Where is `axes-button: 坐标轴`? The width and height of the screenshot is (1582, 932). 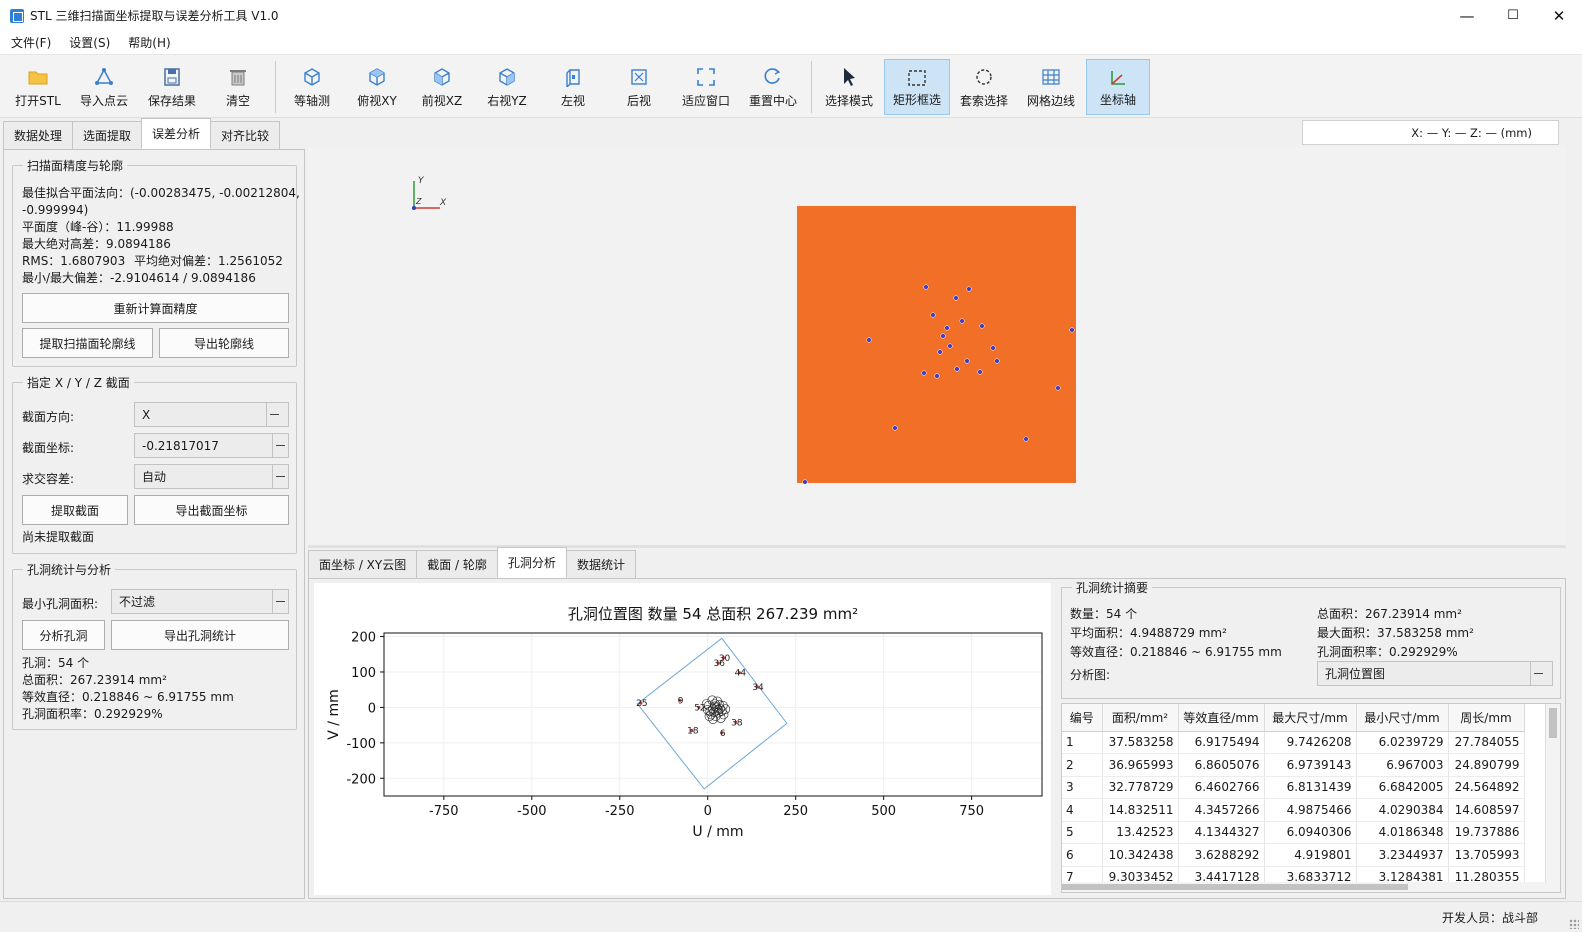
axes-button: 坐标轴 is located at coordinates (1118, 87).